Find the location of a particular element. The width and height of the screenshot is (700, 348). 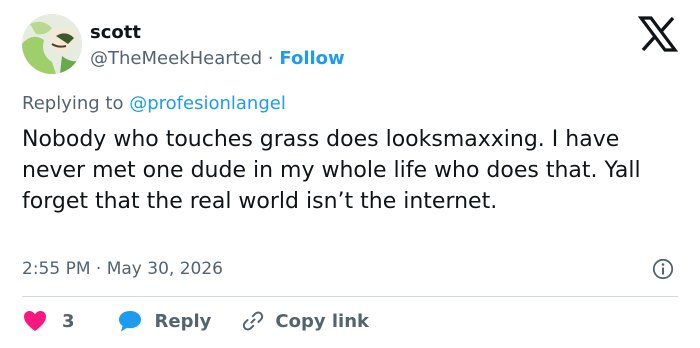

tweet-date: May 30, 2026 is located at coordinates (165, 269).